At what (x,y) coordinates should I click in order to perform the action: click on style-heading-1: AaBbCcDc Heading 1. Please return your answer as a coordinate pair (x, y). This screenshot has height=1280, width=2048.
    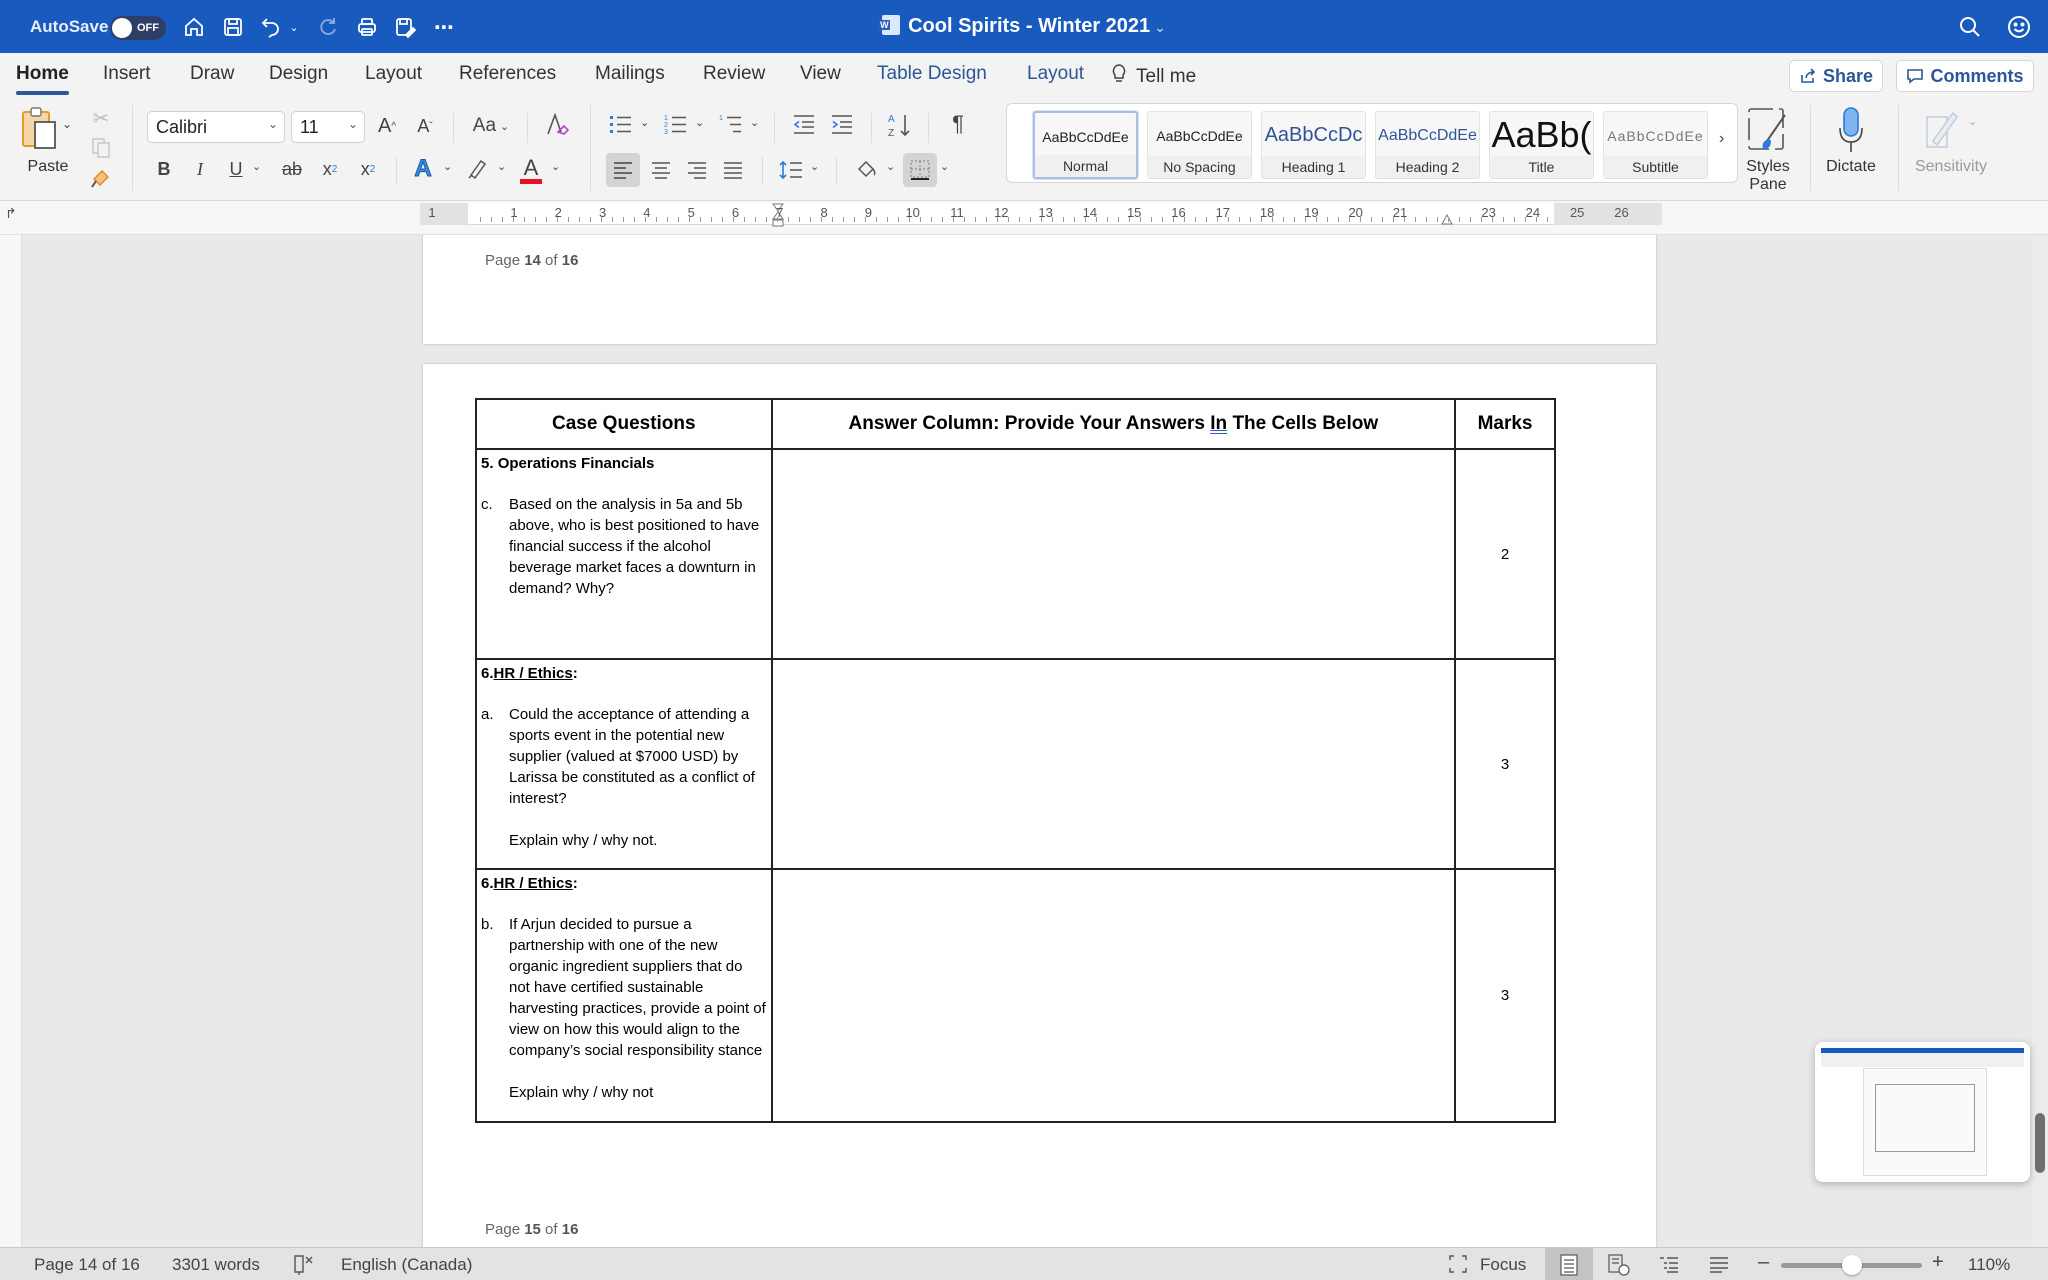
    Looking at the image, I should click on (1313, 145).